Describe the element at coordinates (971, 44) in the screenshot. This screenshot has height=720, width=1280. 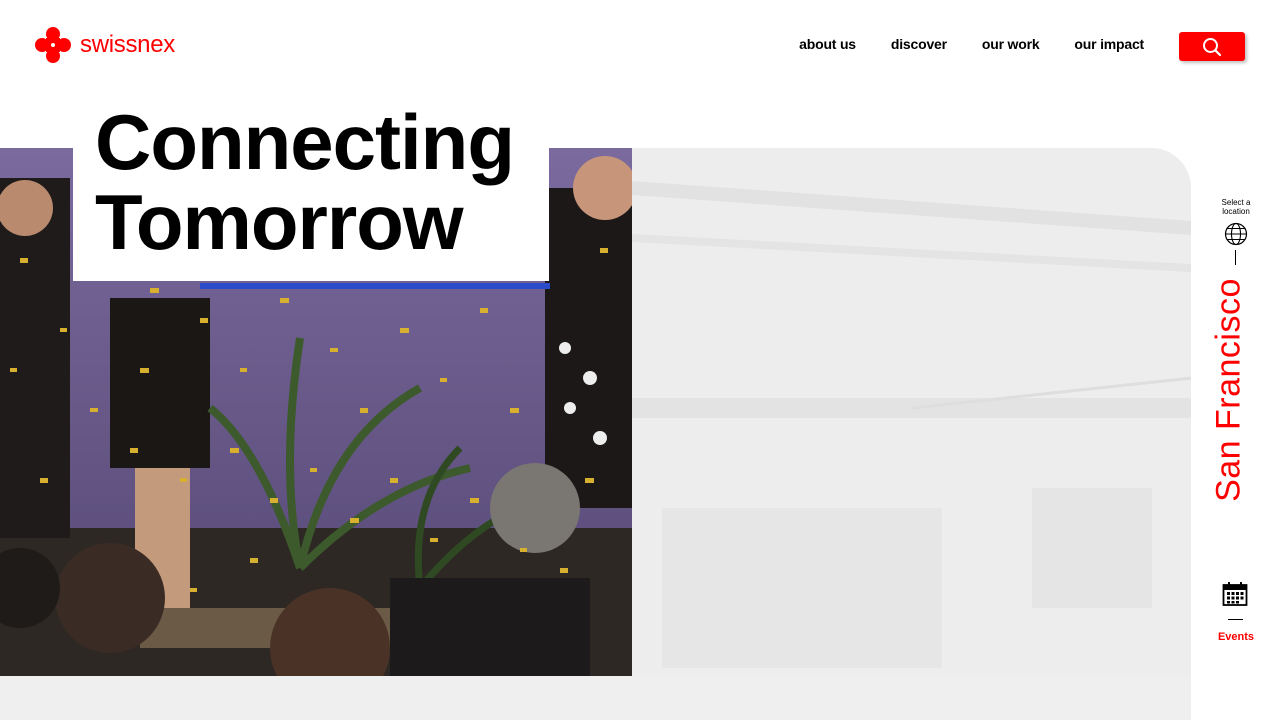
I see `main-nav: about us discover our work our impact` at that location.